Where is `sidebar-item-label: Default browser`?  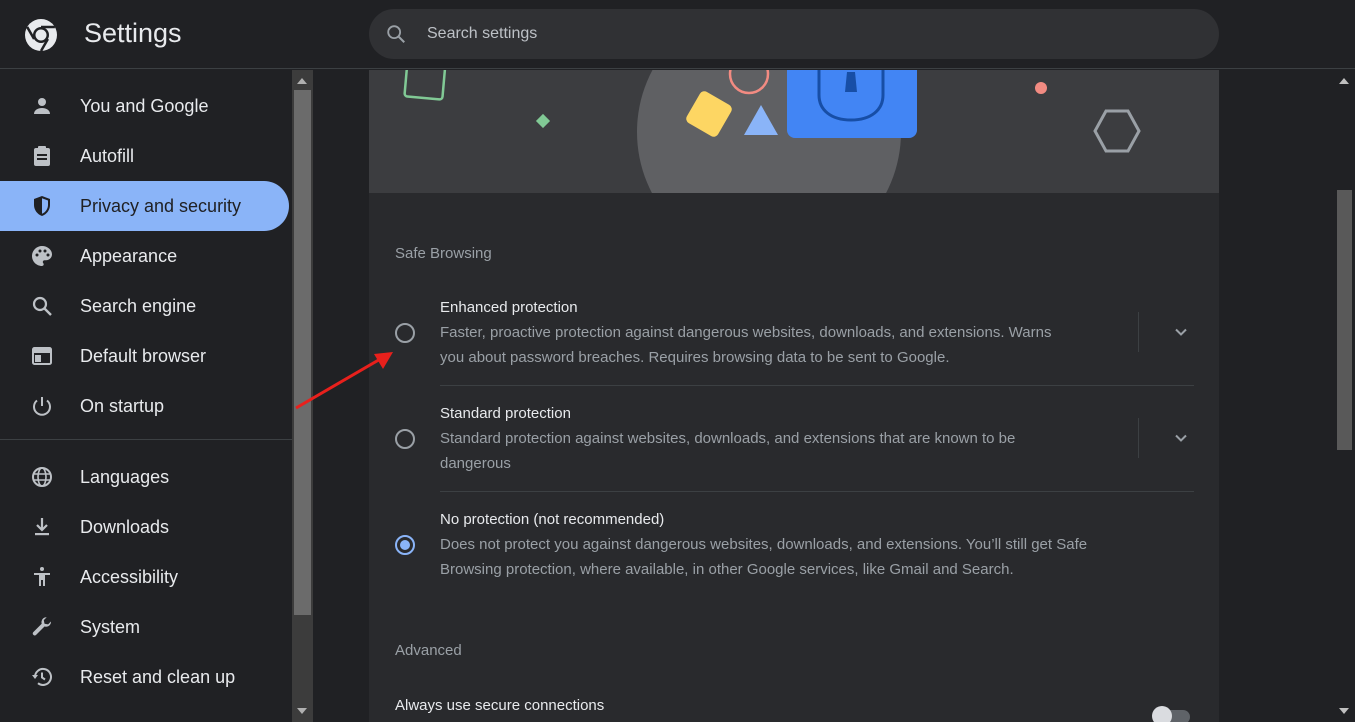
sidebar-item-label: Default browser is located at coordinates (143, 356).